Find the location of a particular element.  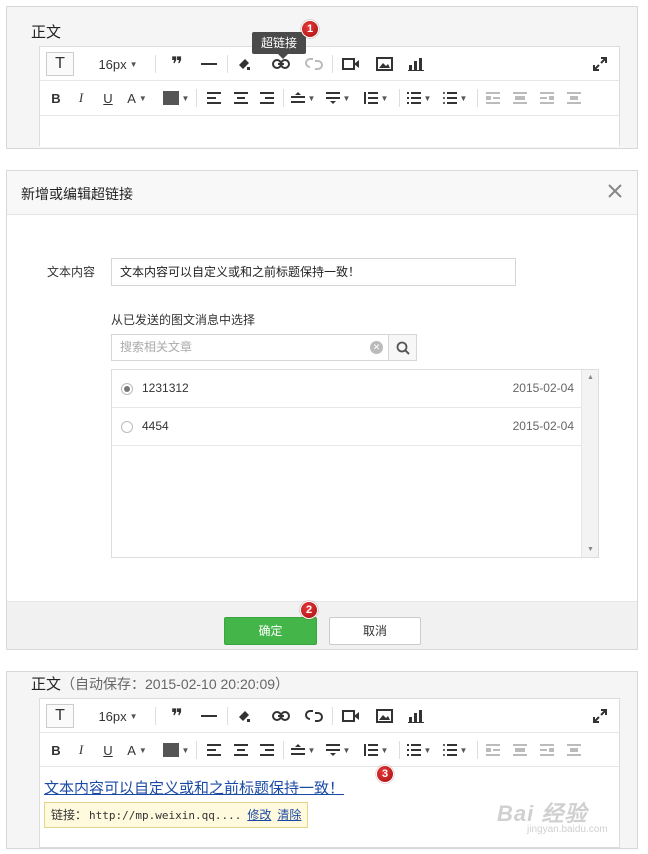

toolbar-format: B I U A ▼ ▼ ▼ ▼ ▼ ▼ ▼ is located at coordinates (329, 750).